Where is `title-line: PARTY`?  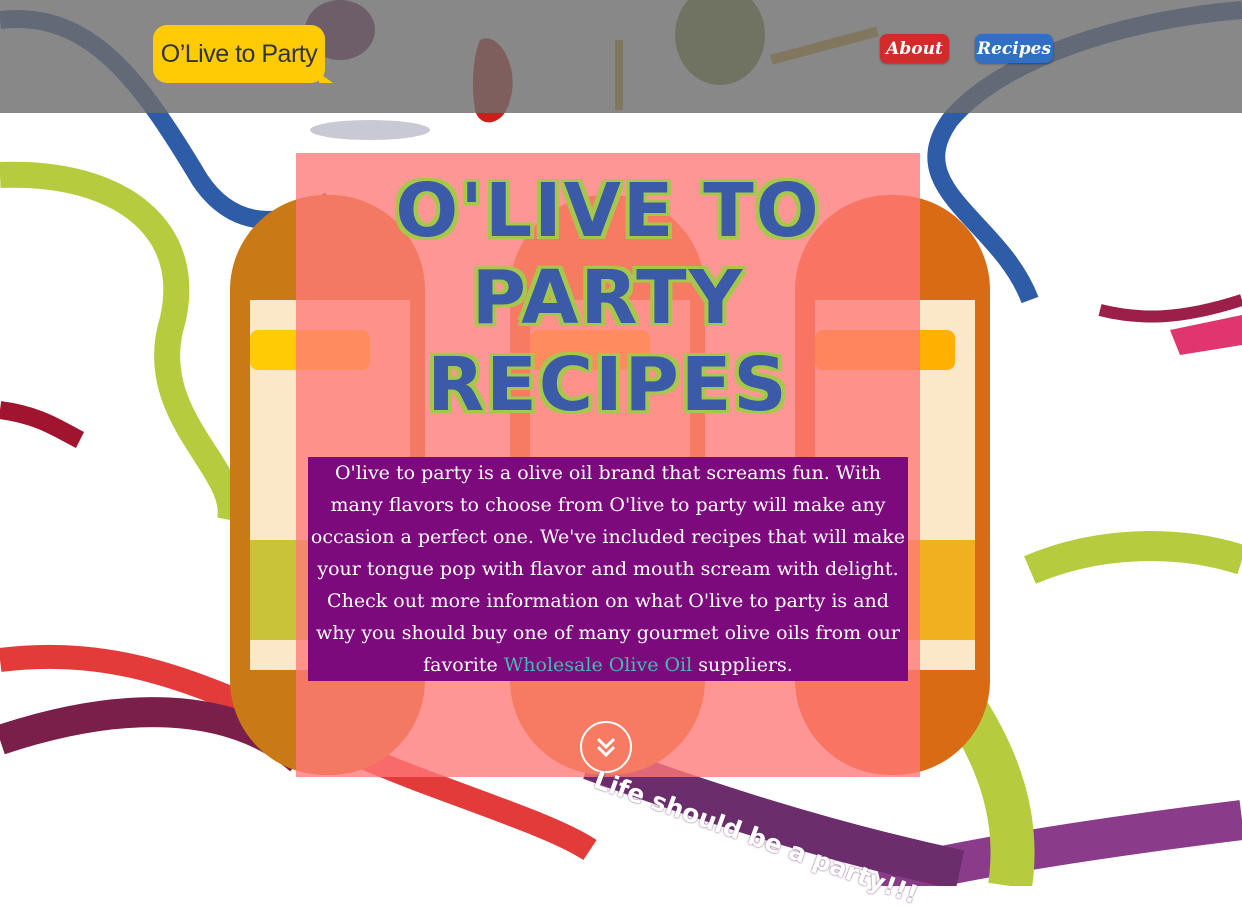 title-line: PARTY is located at coordinates (608, 298).